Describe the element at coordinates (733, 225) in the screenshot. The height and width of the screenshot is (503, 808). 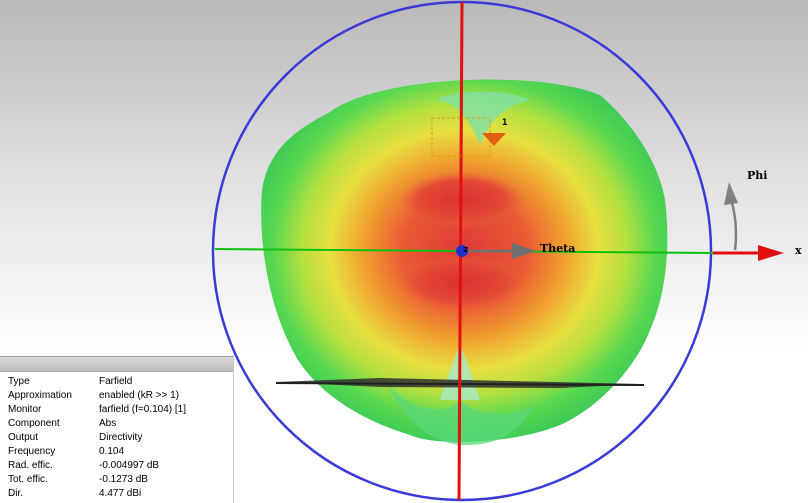
I see `phi-arrow-shaft` at that location.